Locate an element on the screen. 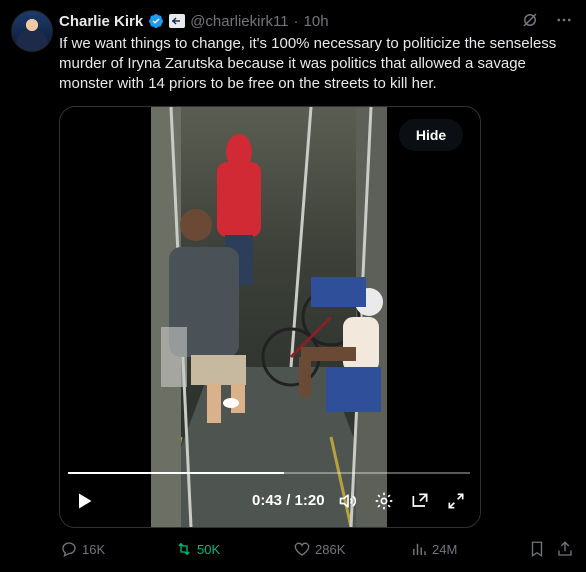 The width and height of the screenshot is (586, 572). top-right-actions is located at coordinates (547, 20).